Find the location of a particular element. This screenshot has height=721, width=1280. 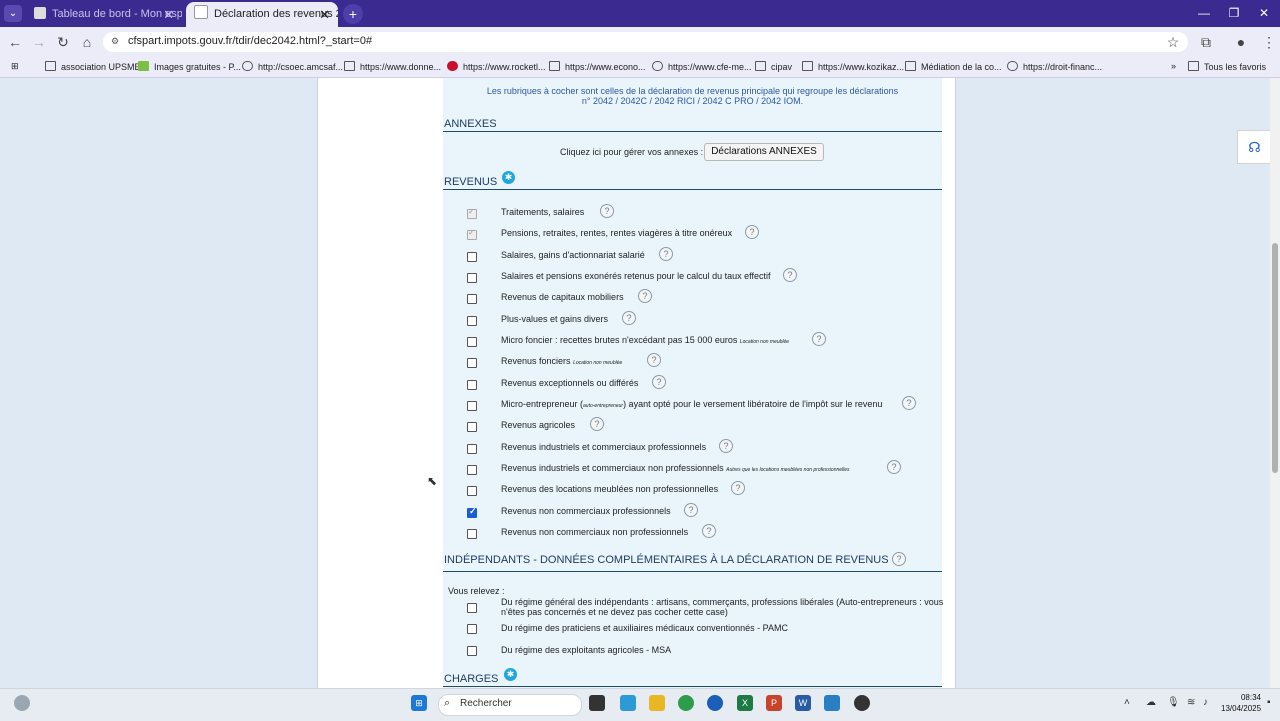

app-icon is located at coordinates (862, 703).